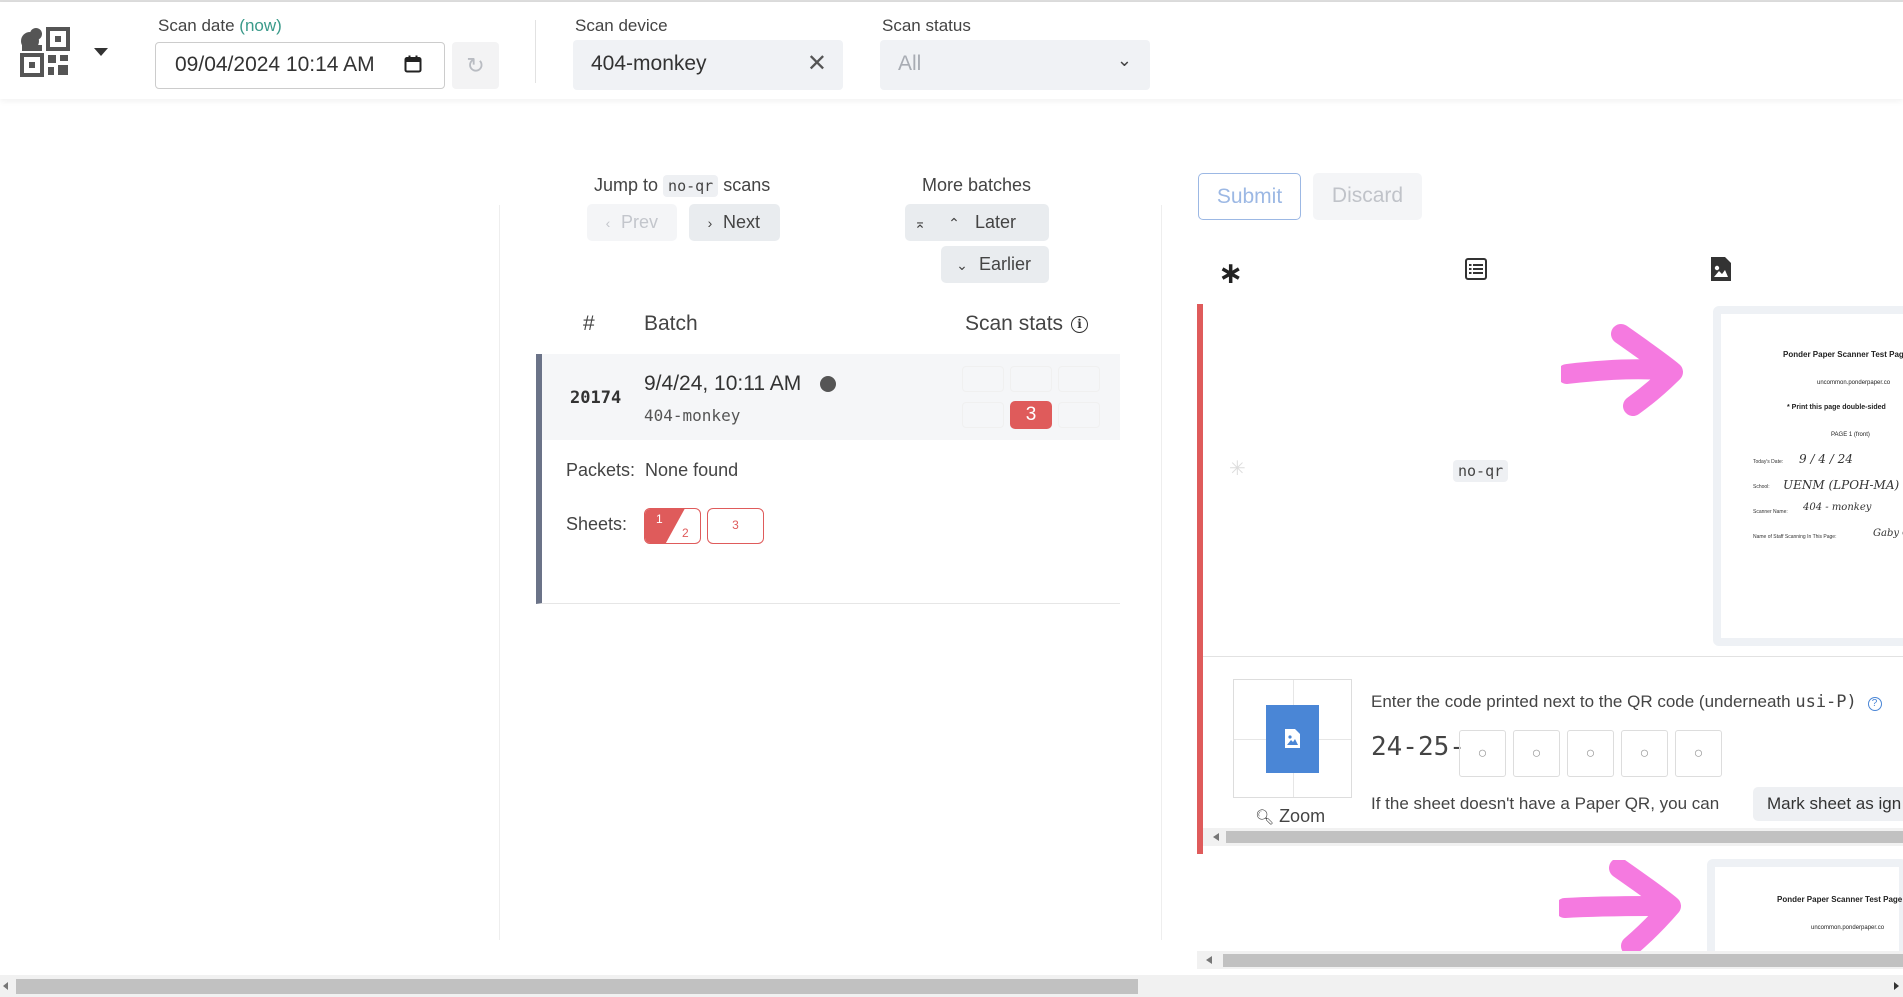  I want to click on right-column-divider, so click(1161, 572).